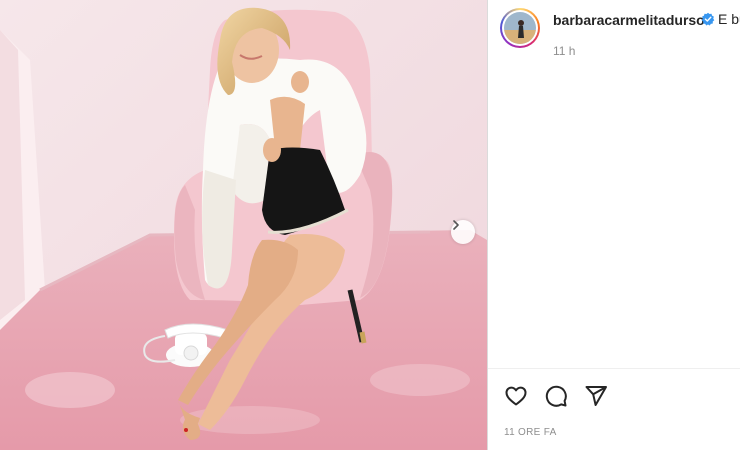  Describe the element at coordinates (456, 225) in the screenshot. I see `chevron-right-icon` at that location.